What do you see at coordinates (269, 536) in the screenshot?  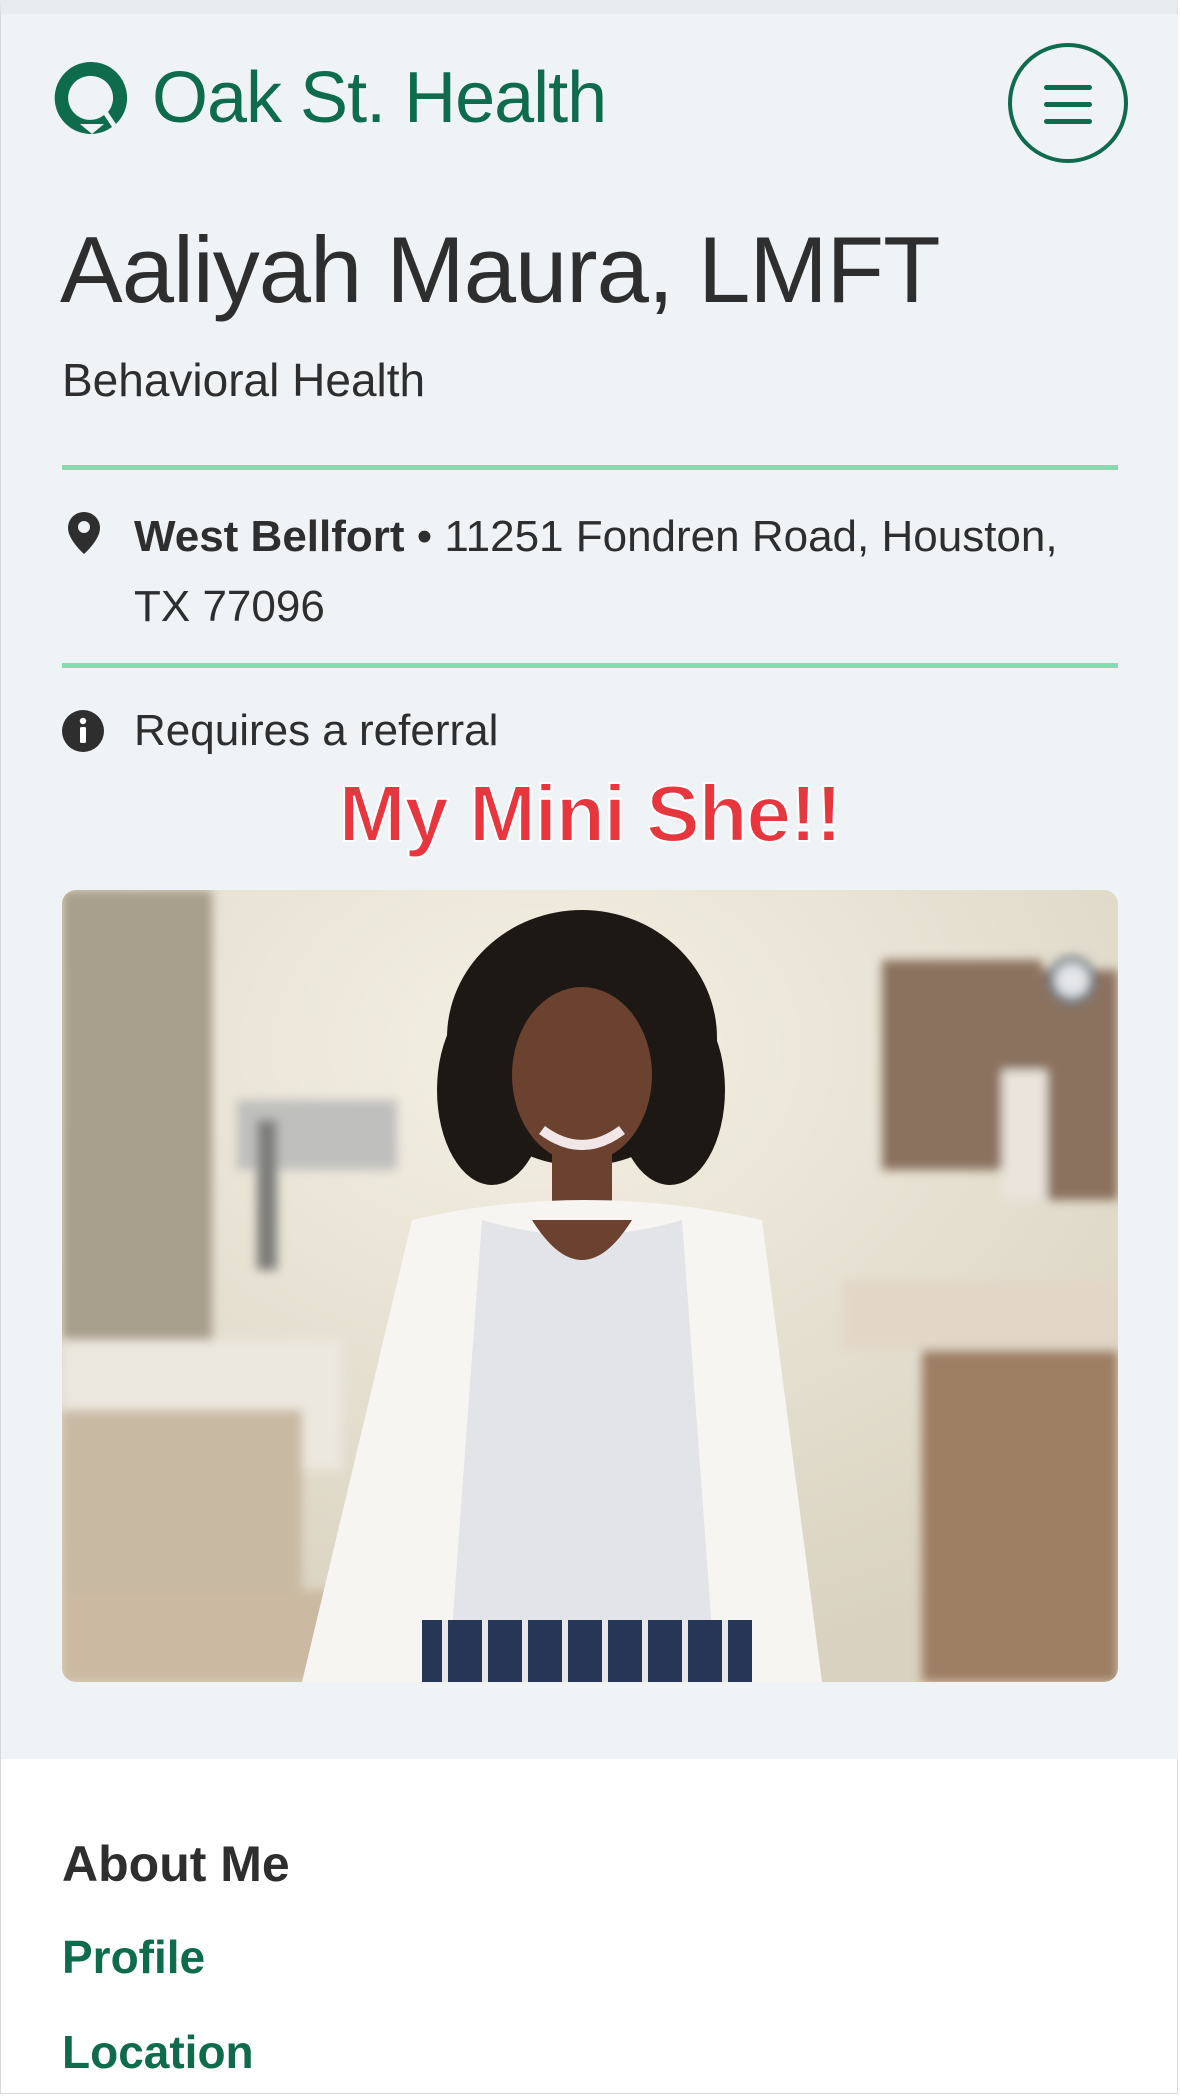 I see `clinic-name: West Bellfort` at bounding box center [269, 536].